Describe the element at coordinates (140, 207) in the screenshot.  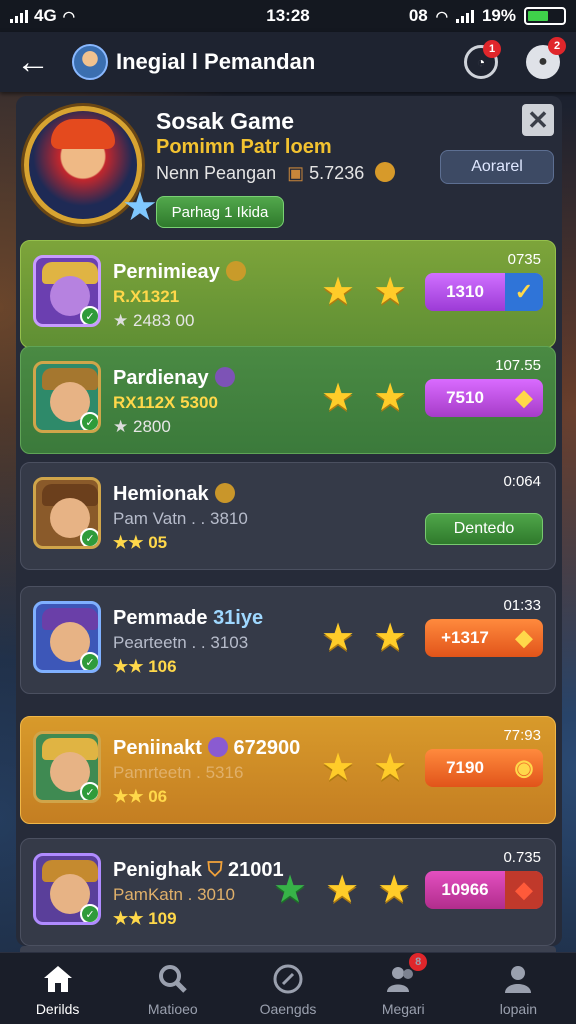
I see `star-badge-icon: ★` at that location.